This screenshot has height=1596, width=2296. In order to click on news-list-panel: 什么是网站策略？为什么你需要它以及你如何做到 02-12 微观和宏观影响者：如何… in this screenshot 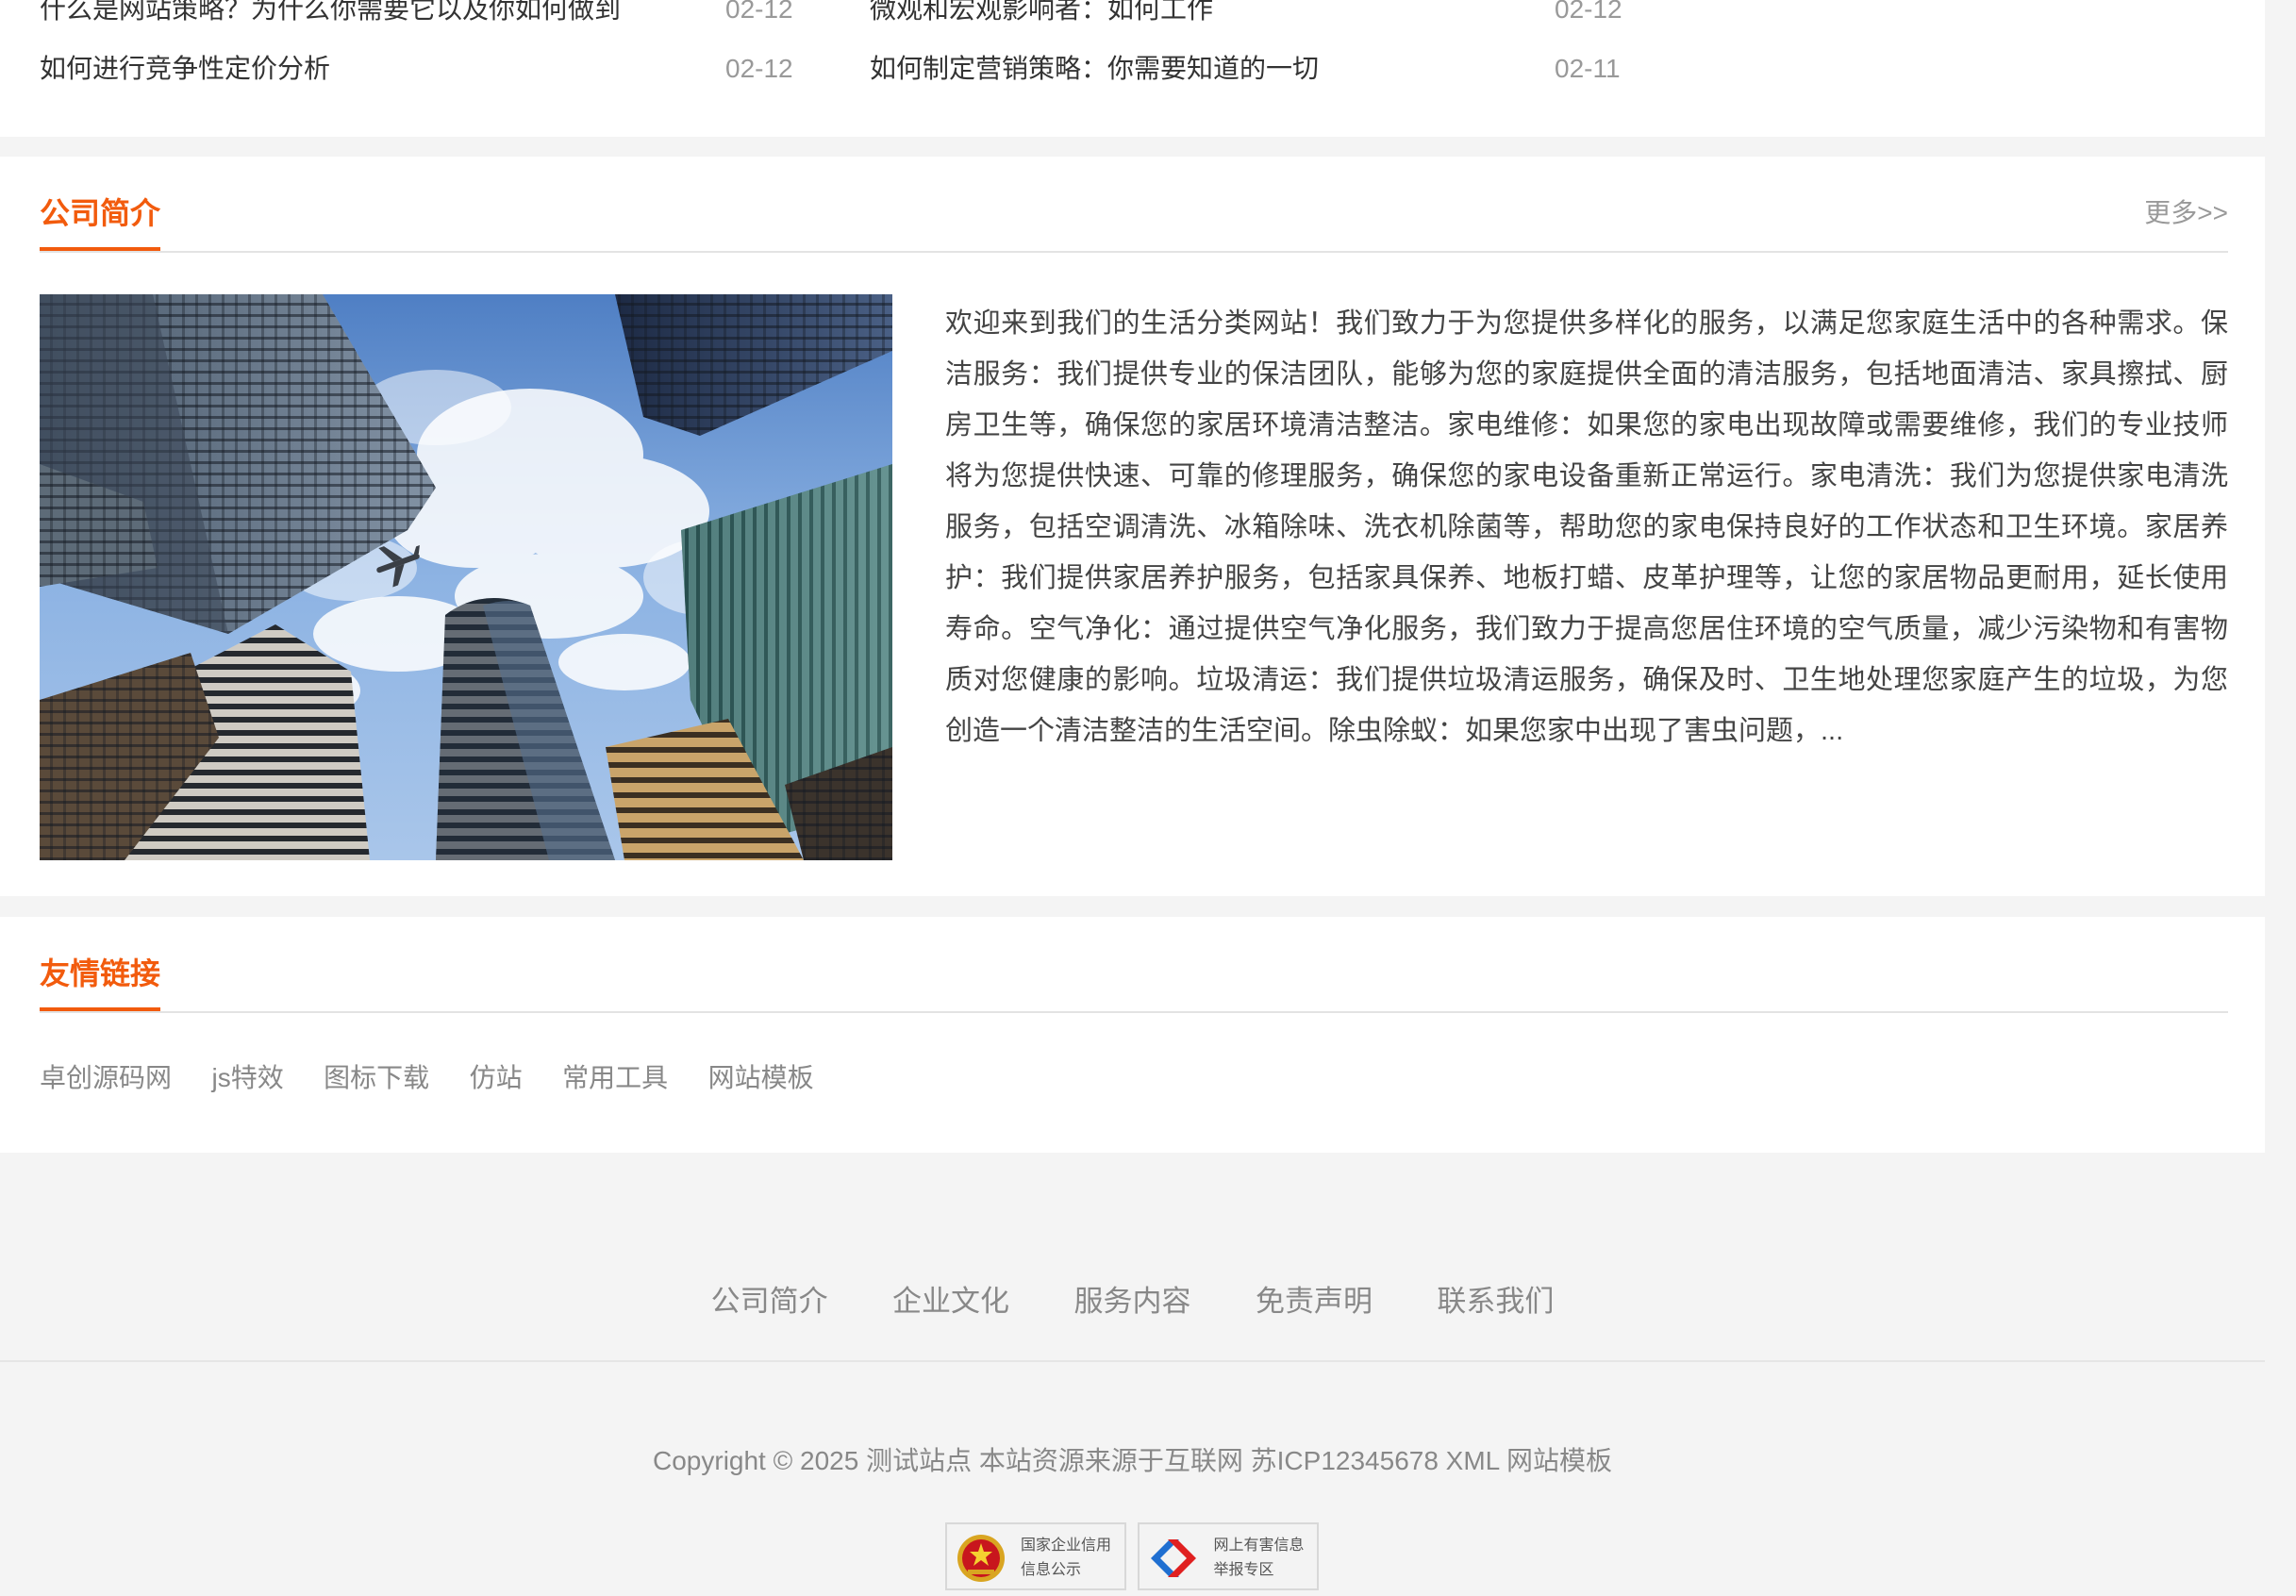, I will do `click(1132, 68)`.